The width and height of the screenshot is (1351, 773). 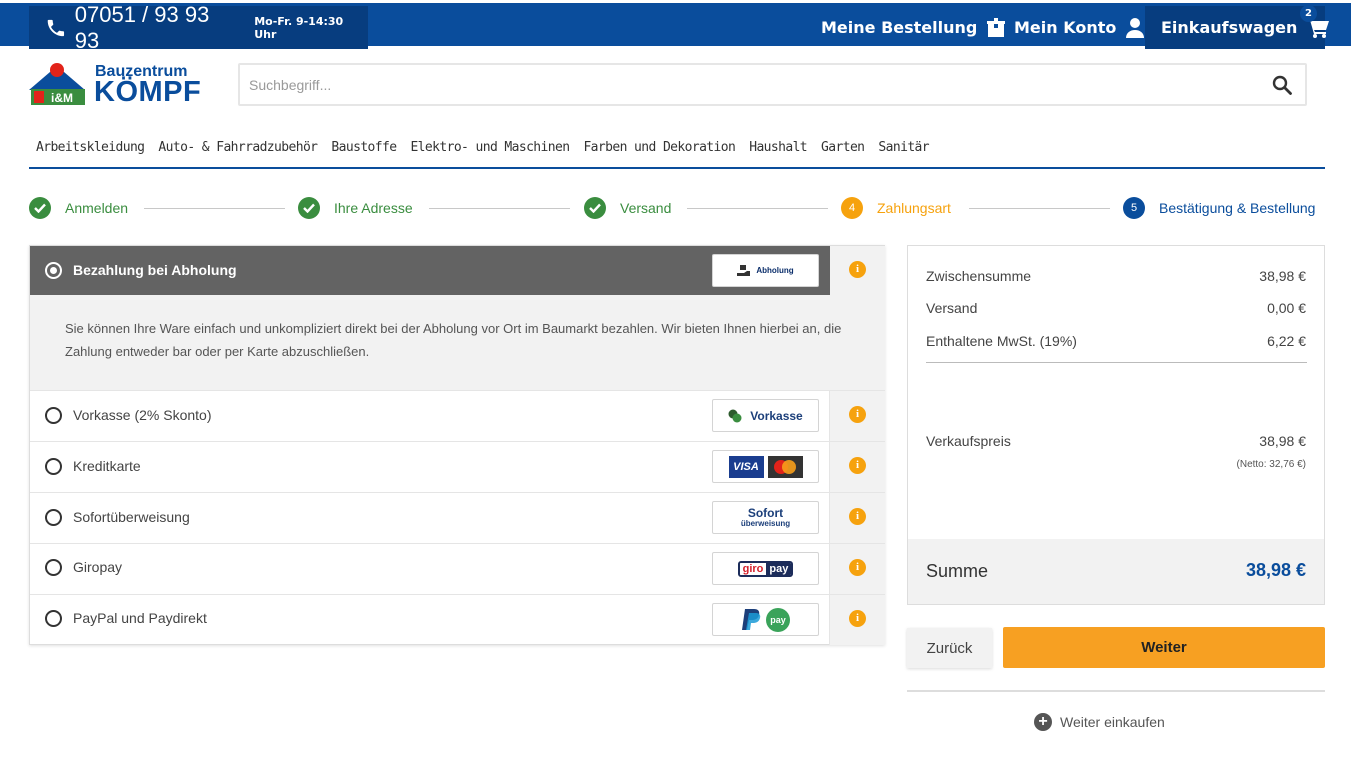 I want to click on step-login: Anmelden, so click(x=78, y=208).